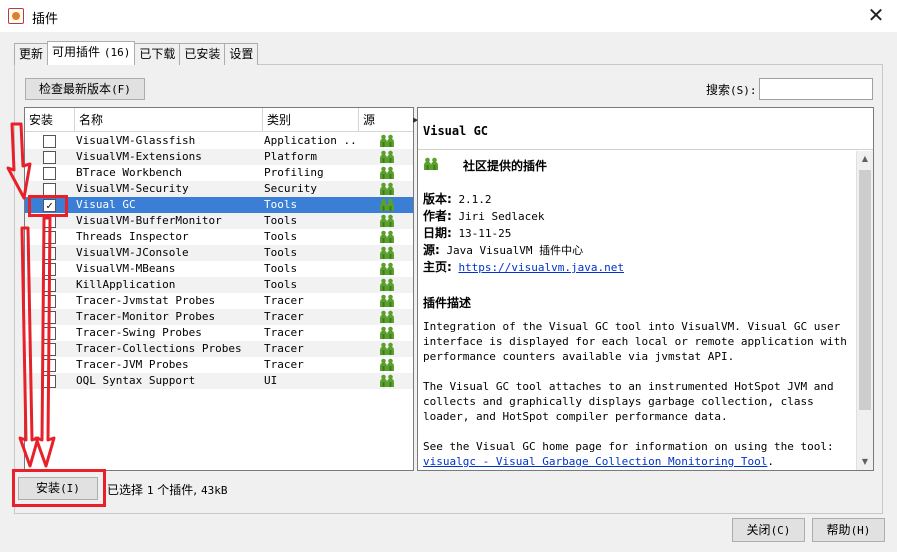  Describe the element at coordinates (865, 159) in the screenshot. I see `scroll-up-icon: ▲` at that location.